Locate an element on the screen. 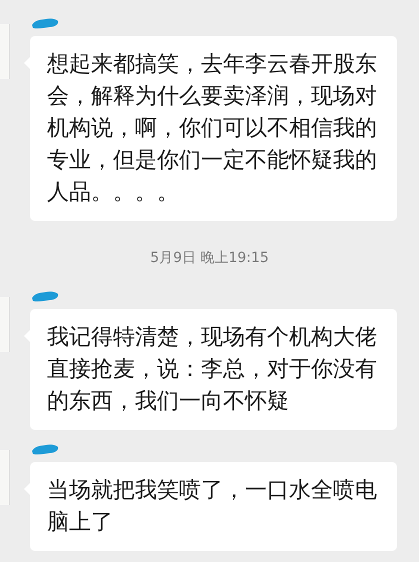 The width and height of the screenshot is (419, 562). timestamp: 5月9日 晚上19:15 is located at coordinates (209, 258).